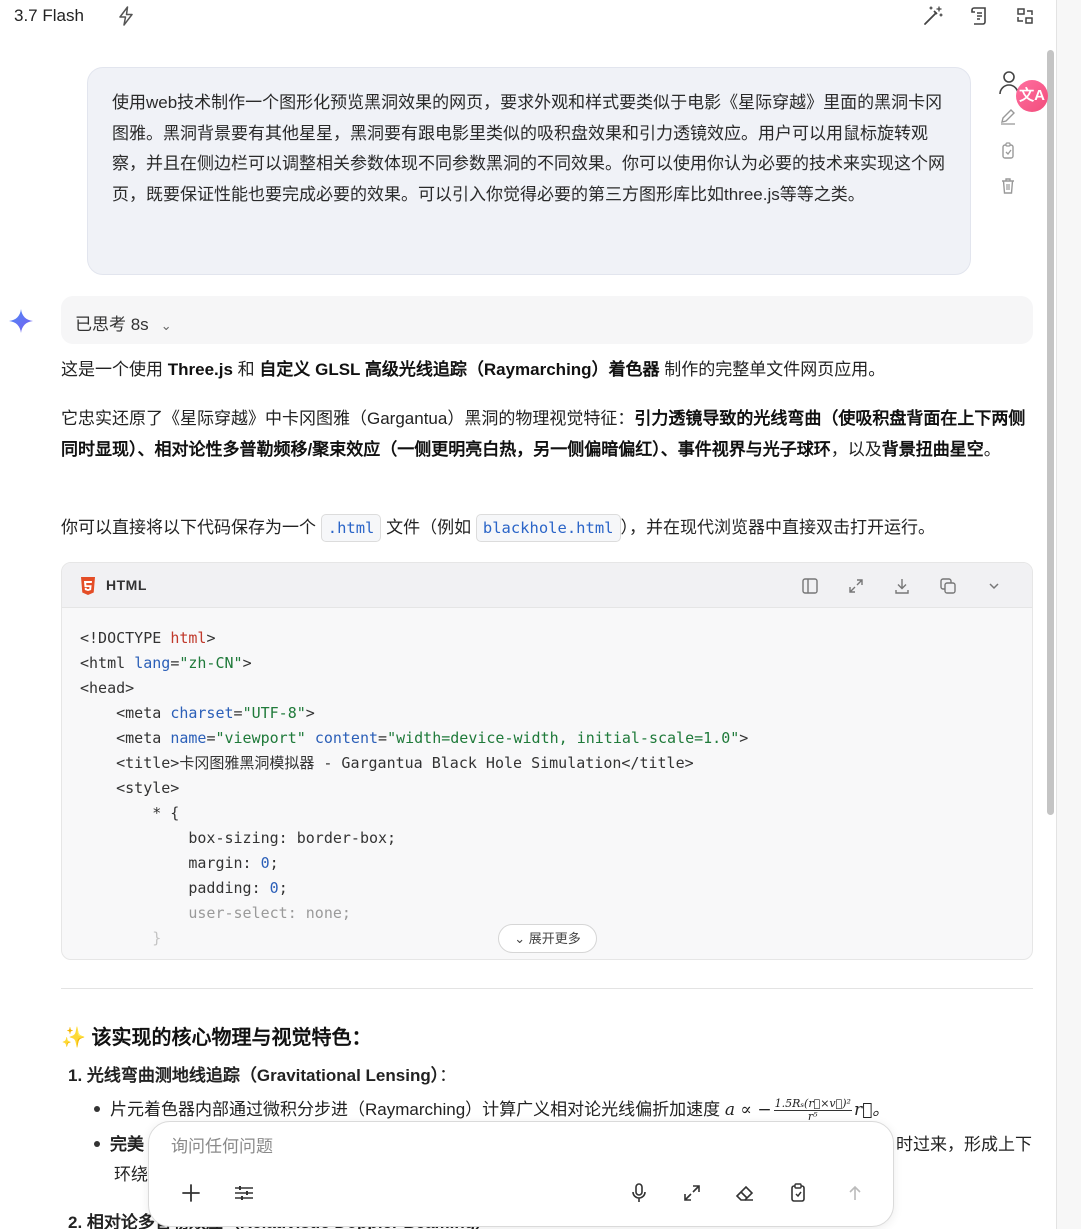 Image resolution: width=1081 pixels, height=1229 pixels. I want to click on send-arrow-icon, so click(855, 1193).